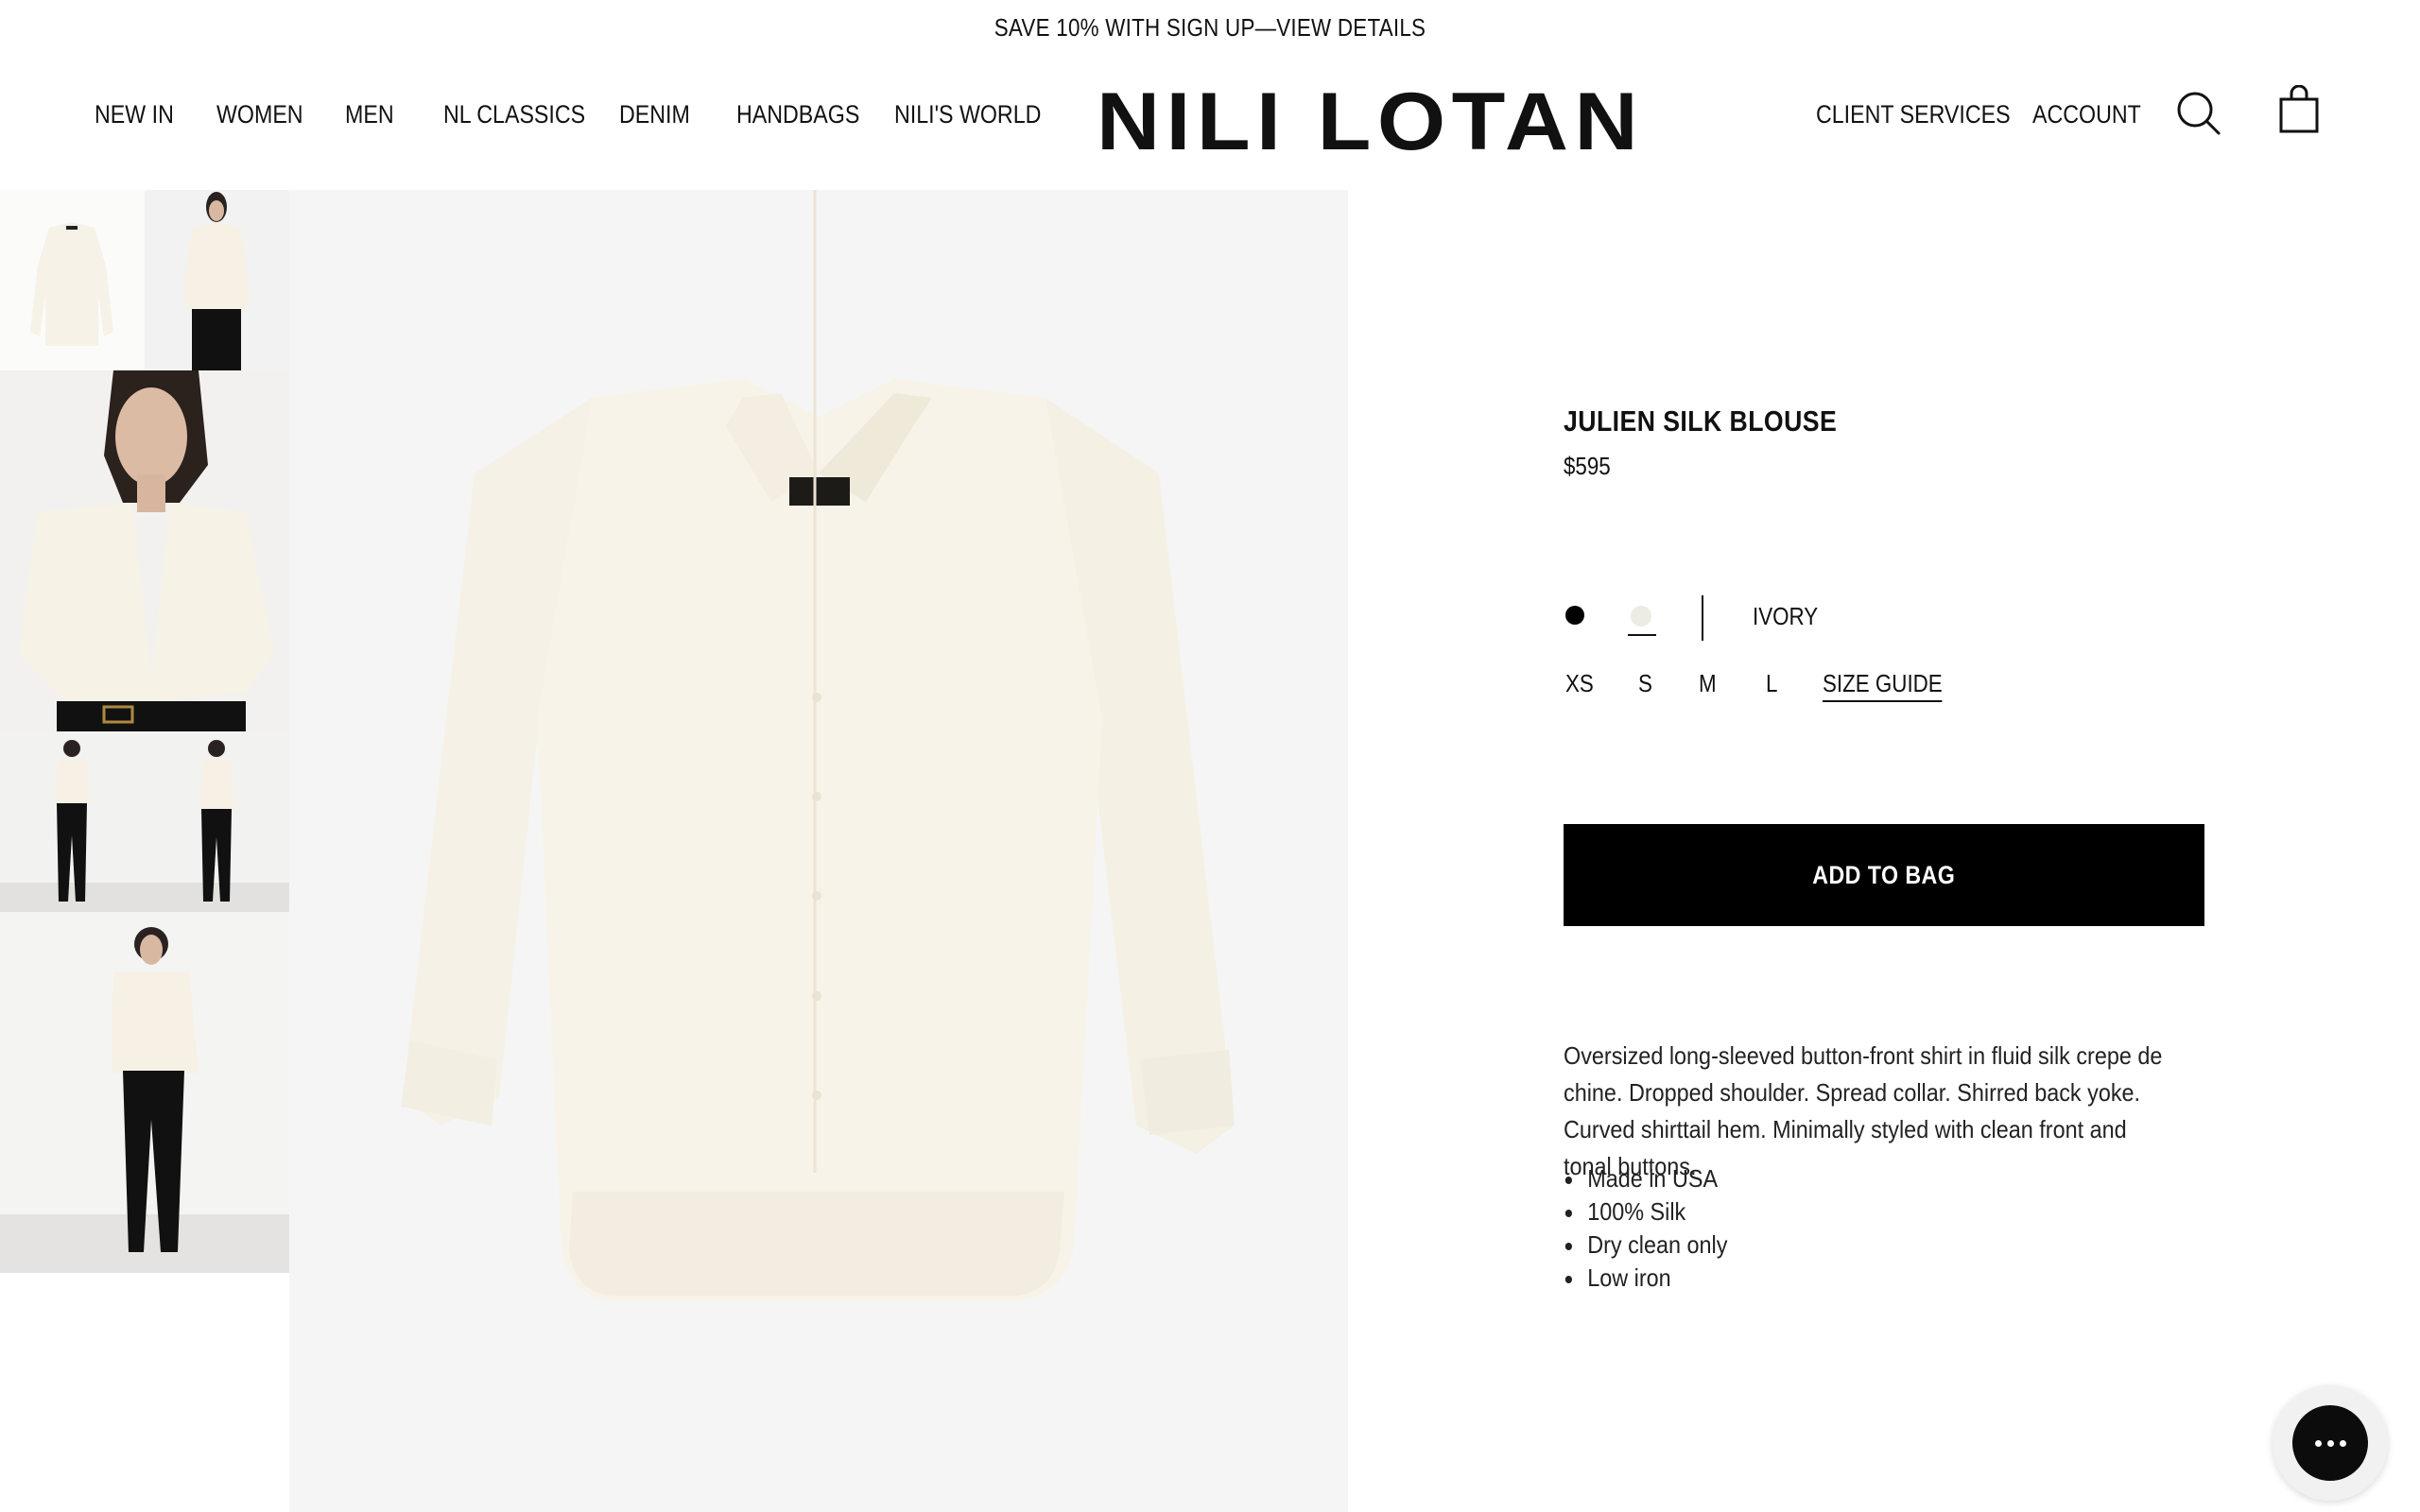  What do you see at coordinates (1642, 635) in the screenshot?
I see `selected-swatch-underline` at bounding box center [1642, 635].